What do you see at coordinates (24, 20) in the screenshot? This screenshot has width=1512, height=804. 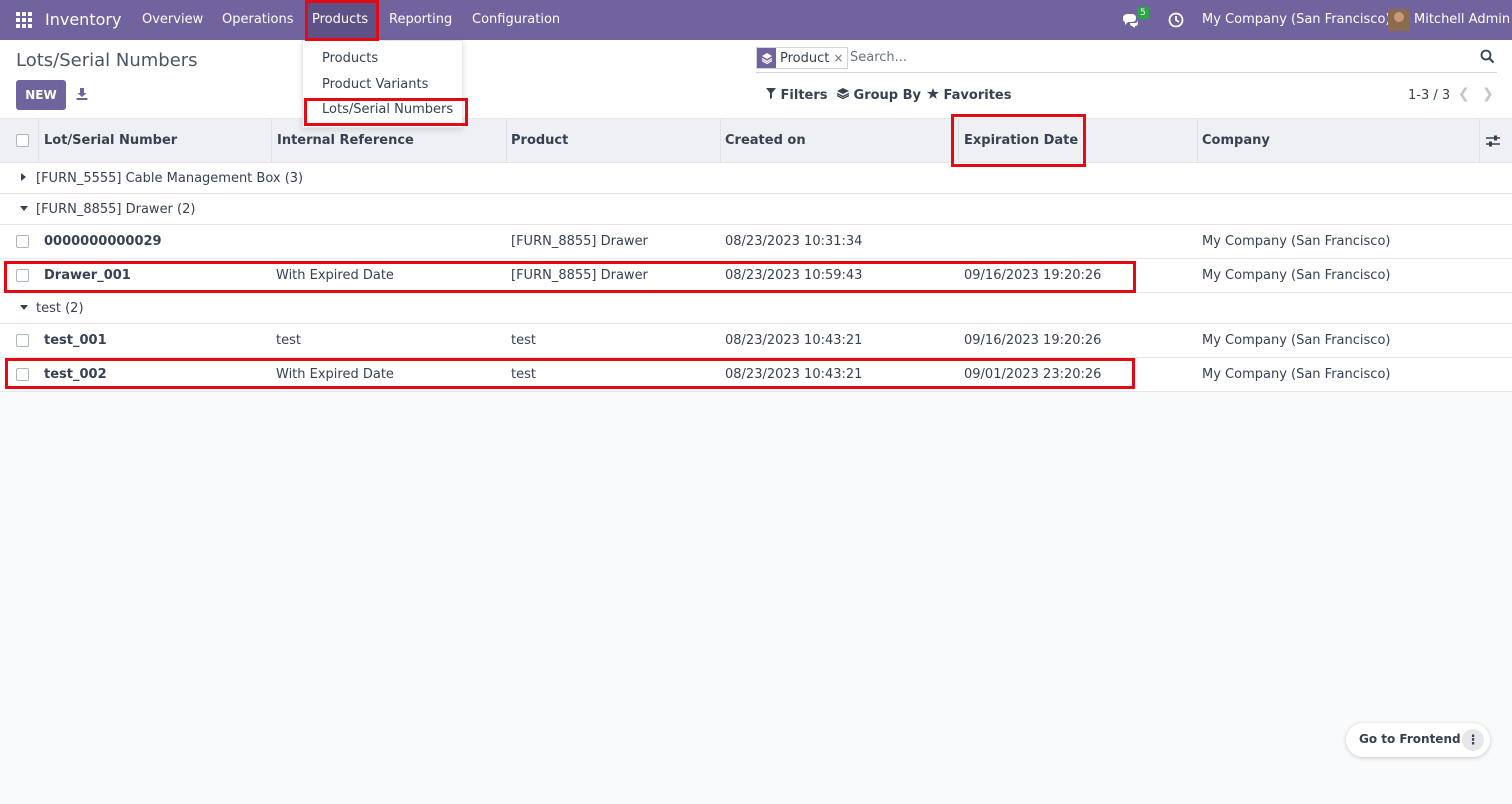 I see `apps-grid-icon` at bounding box center [24, 20].